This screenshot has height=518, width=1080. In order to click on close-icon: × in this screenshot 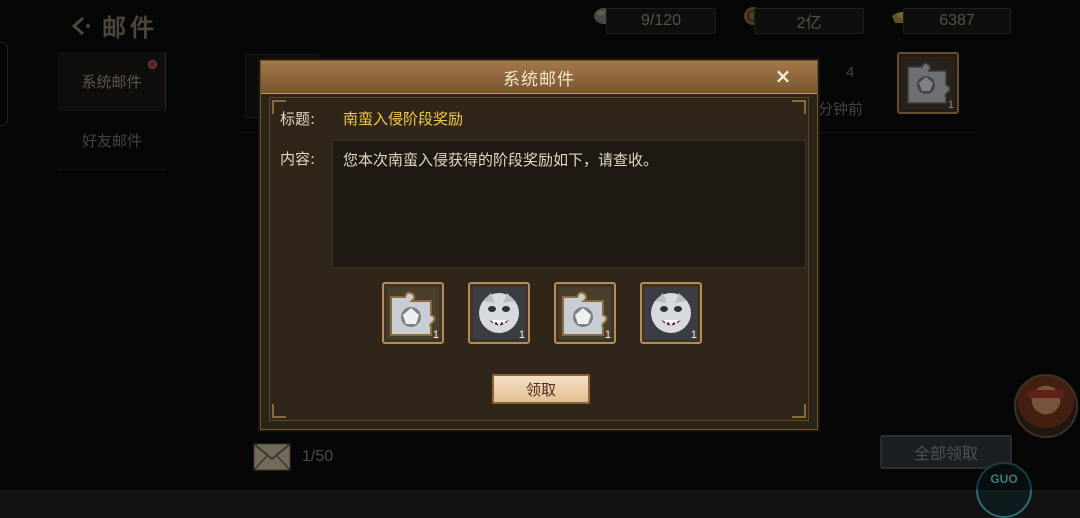, I will do `click(783, 76)`.